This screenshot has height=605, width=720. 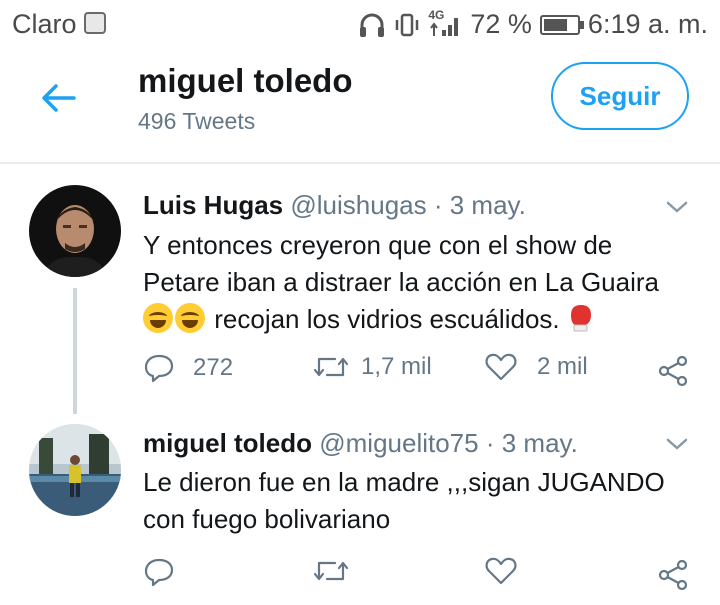 I want to click on tweet-text-line: Y entonces creyeron que con el show de, so click(x=378, y=245).